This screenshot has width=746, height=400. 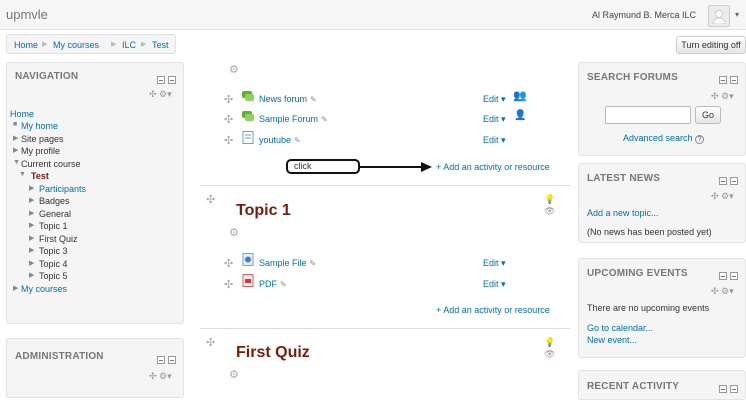 What do you see at coordinates (26, 45) in the screenshot?
I see `breadcrumb-home: Home` at bounding box center [26, 45].